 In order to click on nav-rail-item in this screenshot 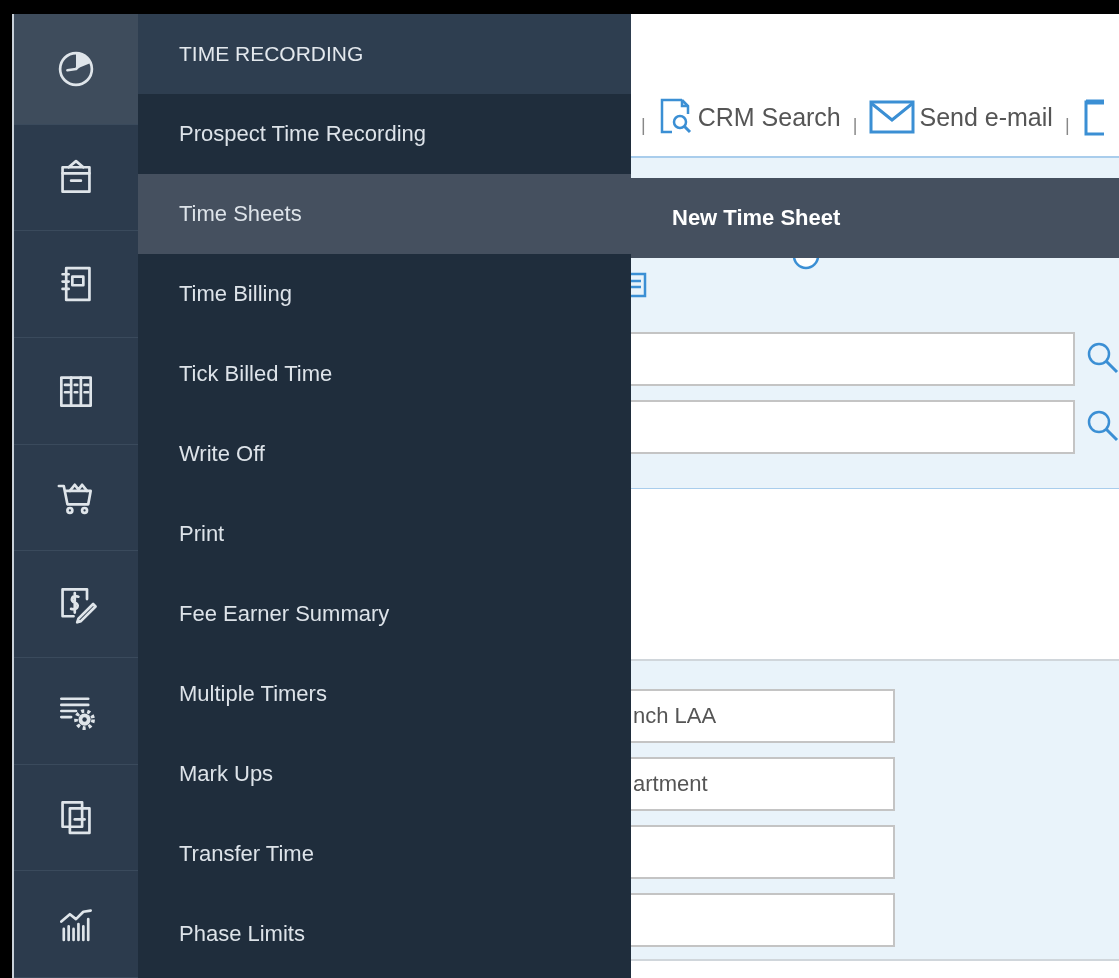, I will do `click(76, 69)`.